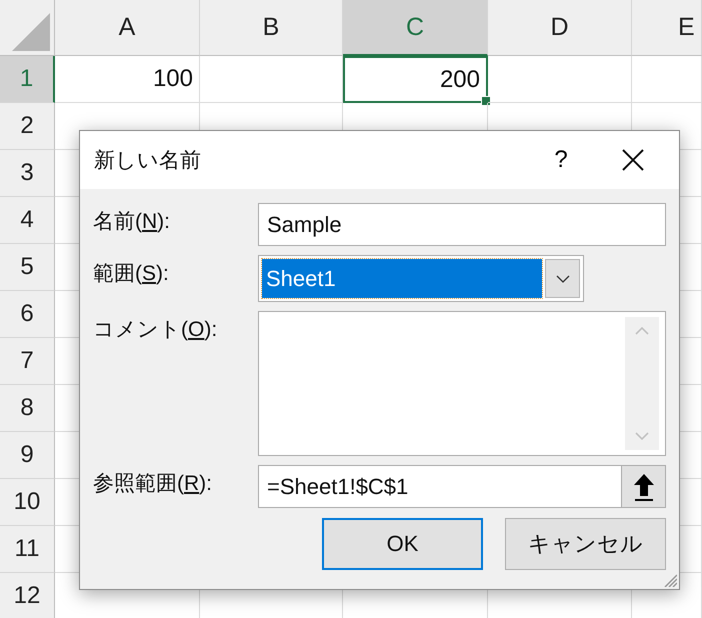  Describe the element at coordinates (27, 314) in the screenshot. I see `row-header: 6` at that location.